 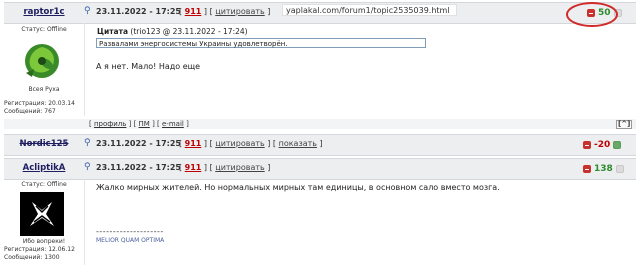 I want to click on rating-value: -20, so click(x=602, y=145).